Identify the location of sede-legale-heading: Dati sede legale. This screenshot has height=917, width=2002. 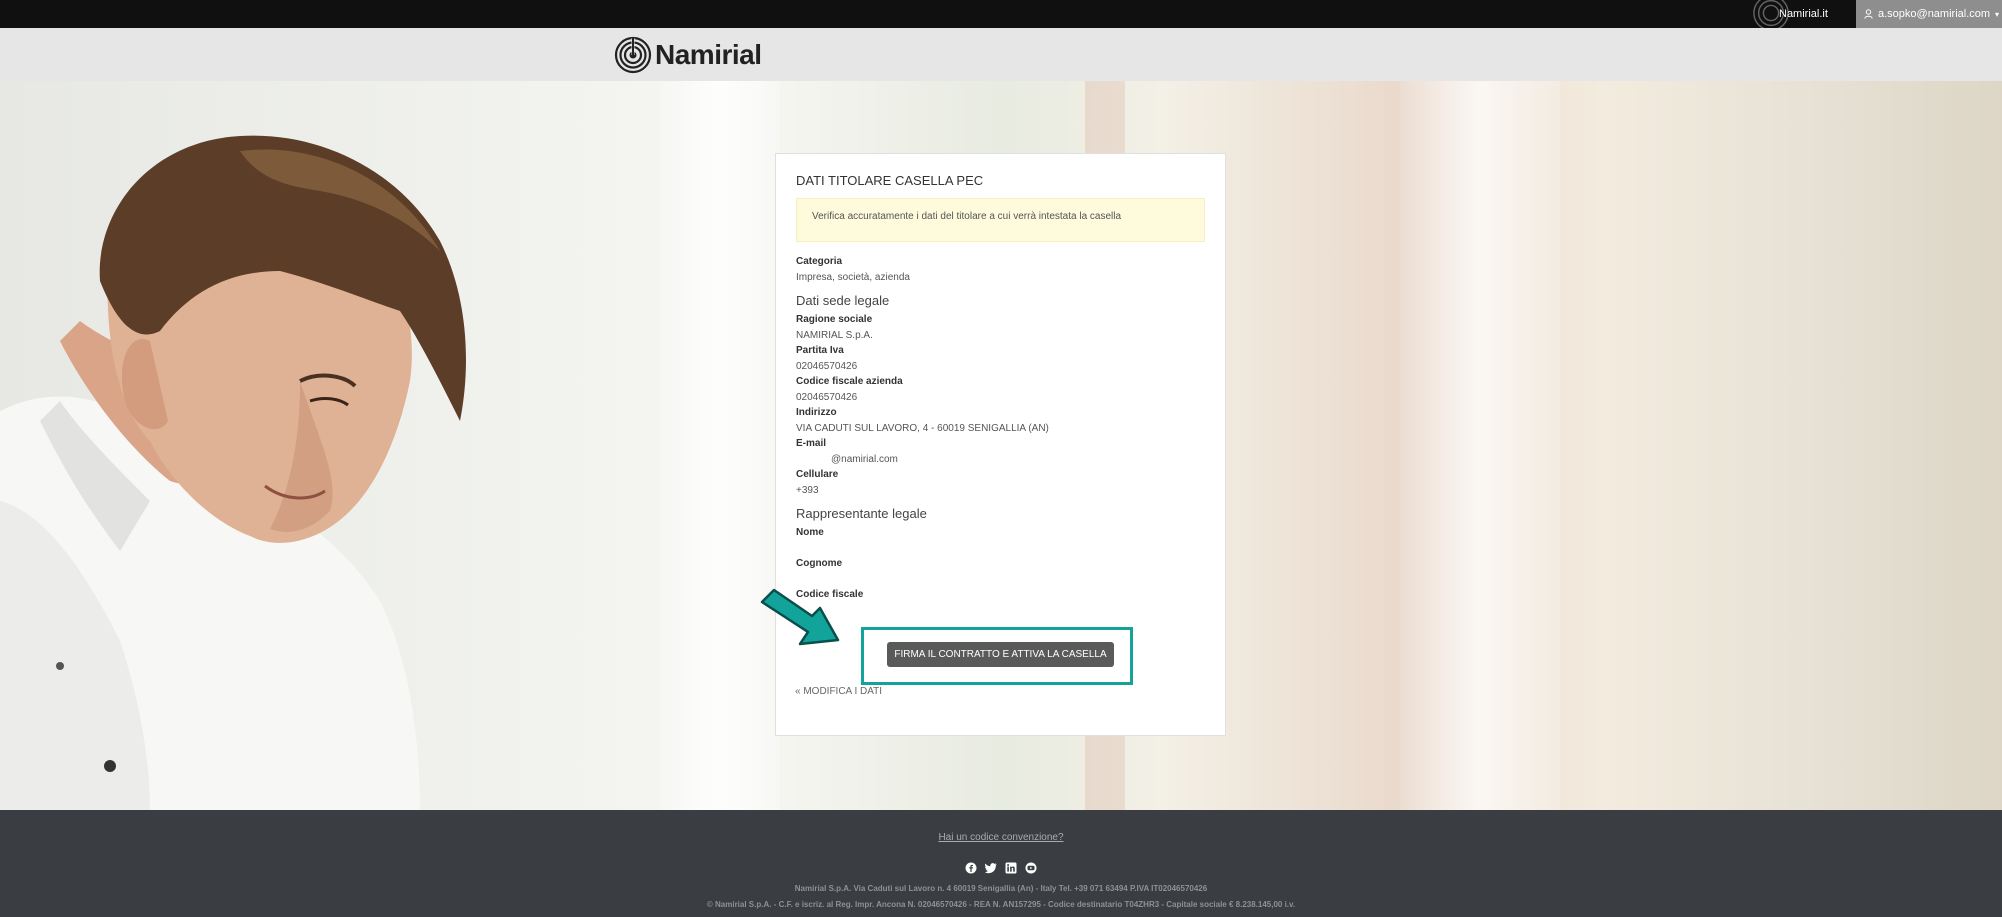
(843, 300).